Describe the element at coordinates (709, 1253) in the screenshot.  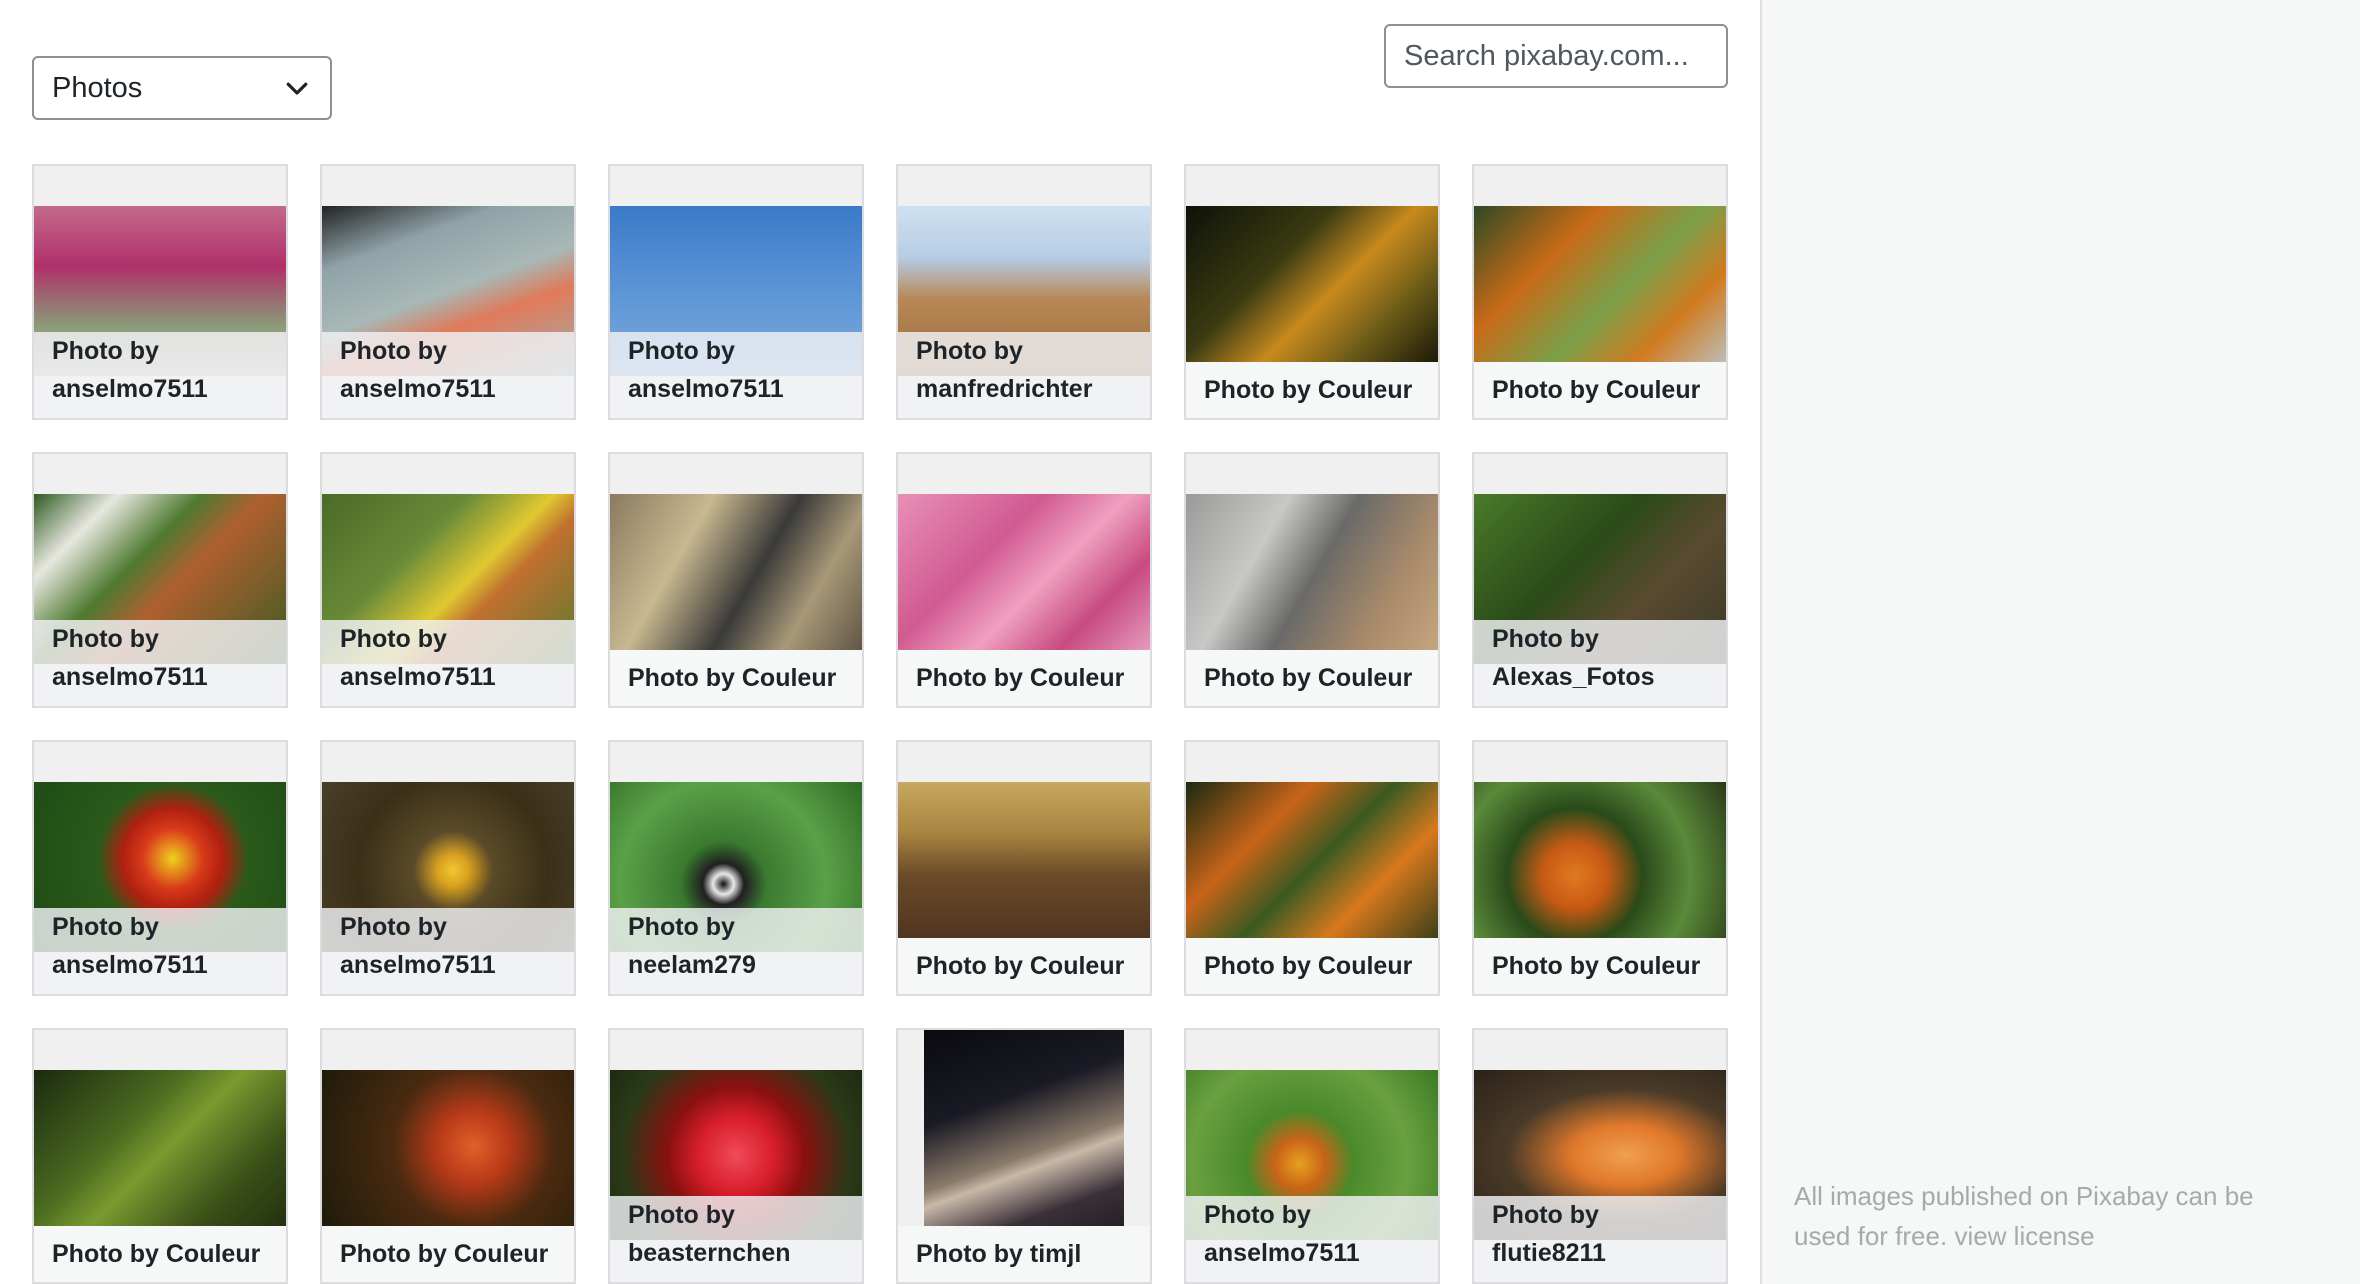
I see `photo-credit-author: beasternchen` at that location.